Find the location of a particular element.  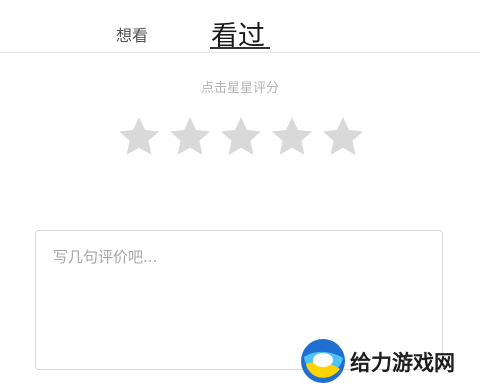

tab-want-to-watch: 想看 is located at coordinates (132, 34).